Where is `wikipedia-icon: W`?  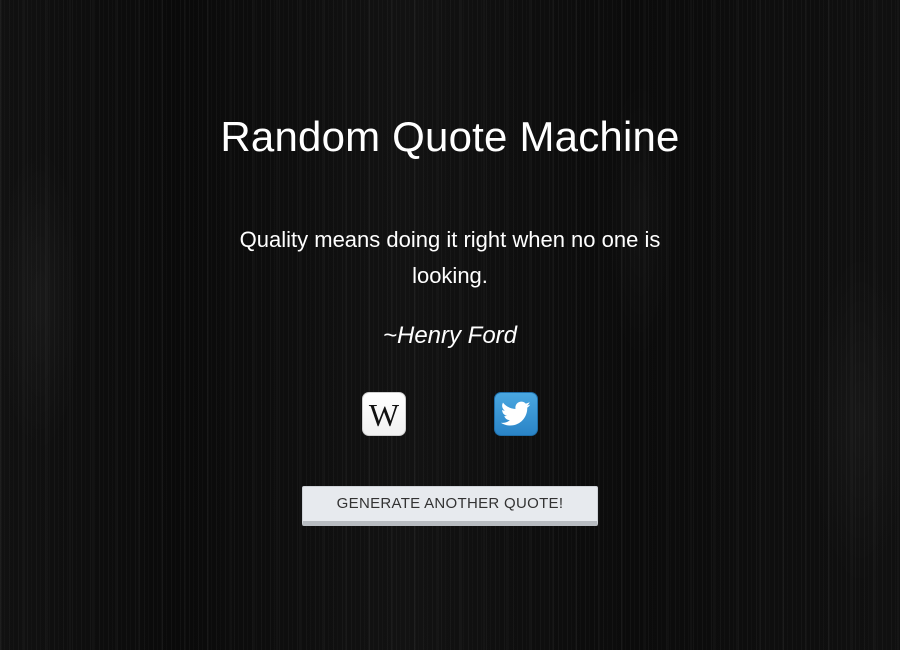
wikipedia-icon: W is located at coordinates (384, 415).